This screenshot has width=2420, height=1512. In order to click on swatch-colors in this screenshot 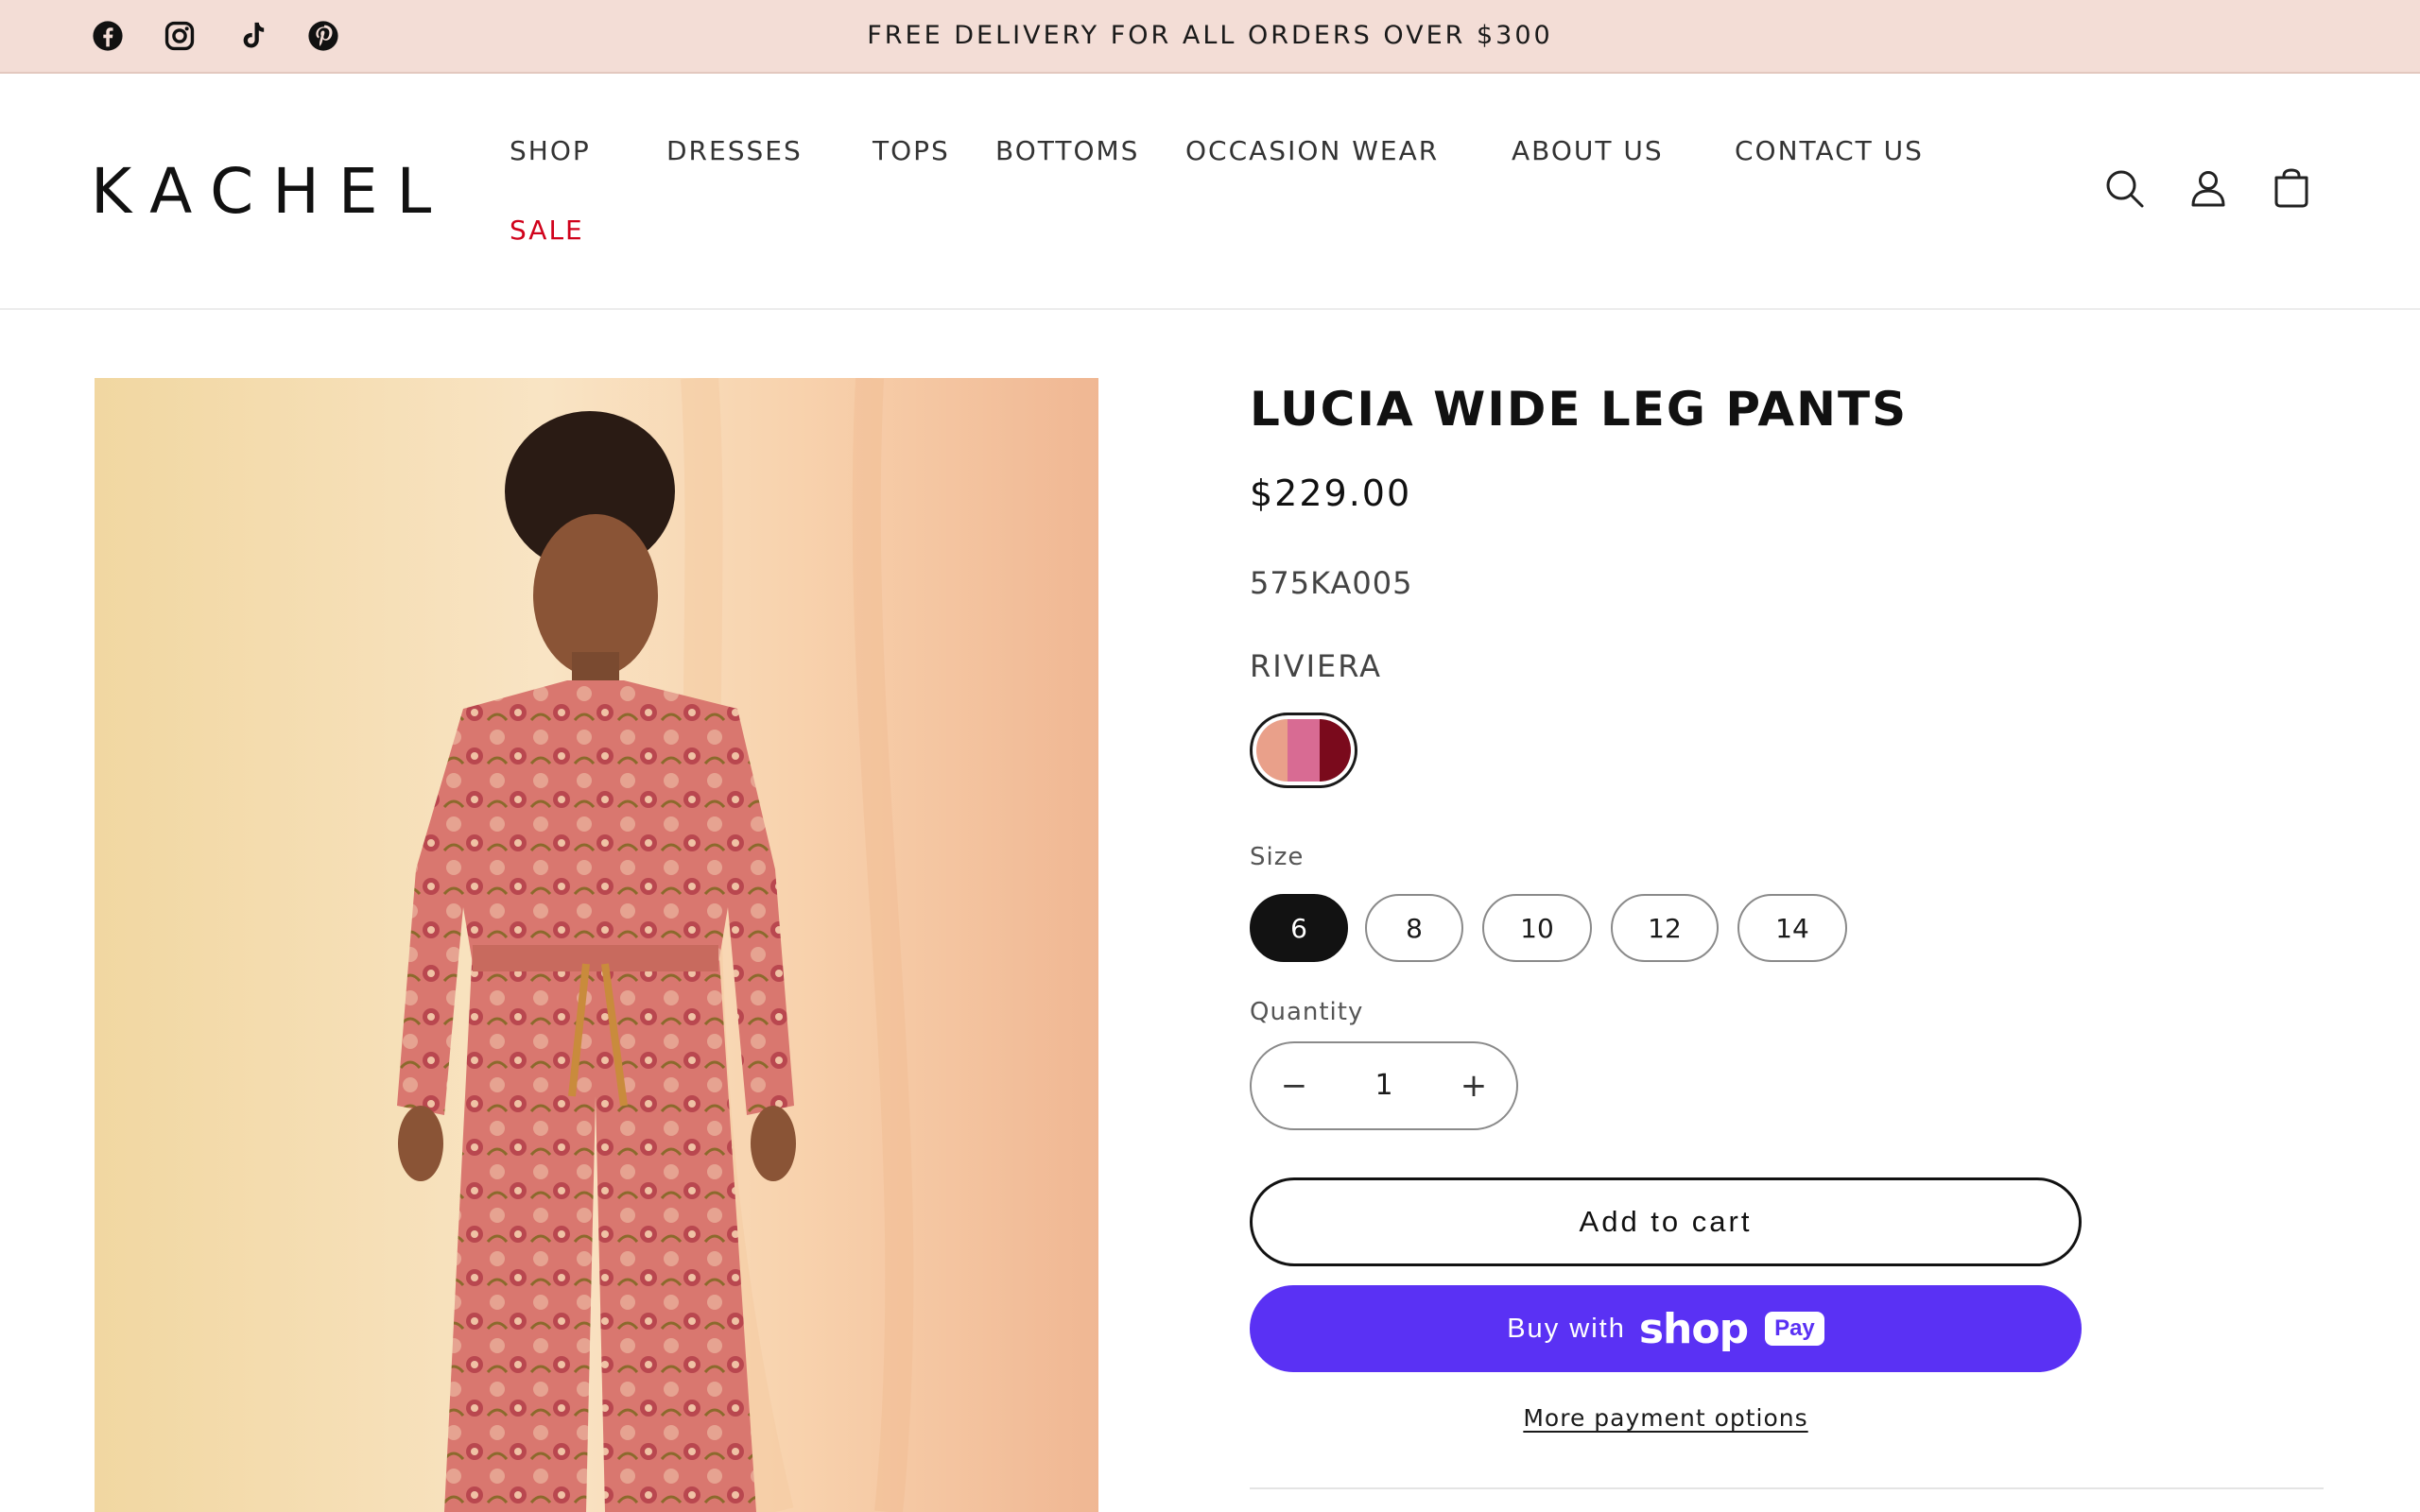, I will do `click(1303, 750)`.